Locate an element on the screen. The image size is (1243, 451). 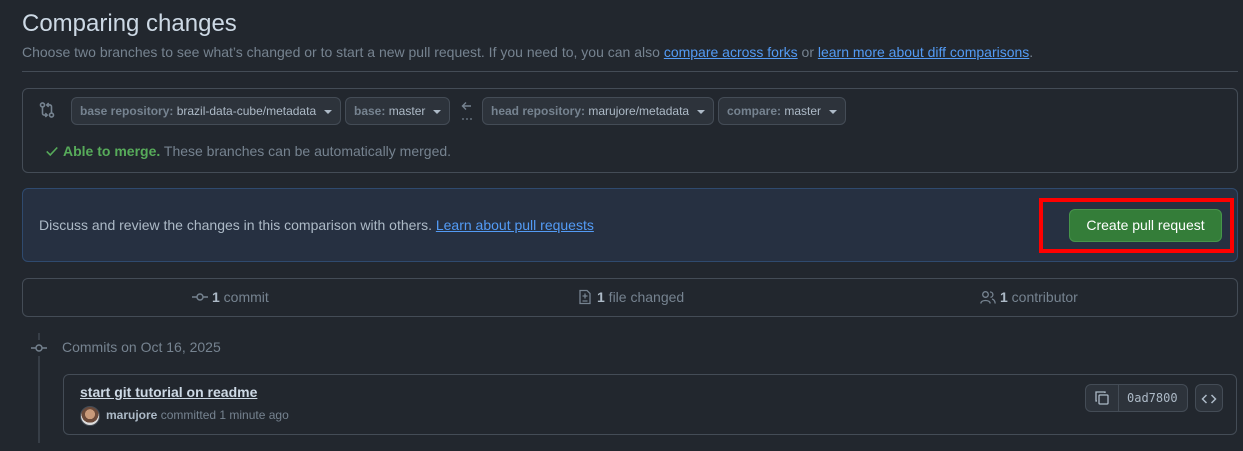
merge-ok-label: Able to merge. is located at coordinates (112, 151).